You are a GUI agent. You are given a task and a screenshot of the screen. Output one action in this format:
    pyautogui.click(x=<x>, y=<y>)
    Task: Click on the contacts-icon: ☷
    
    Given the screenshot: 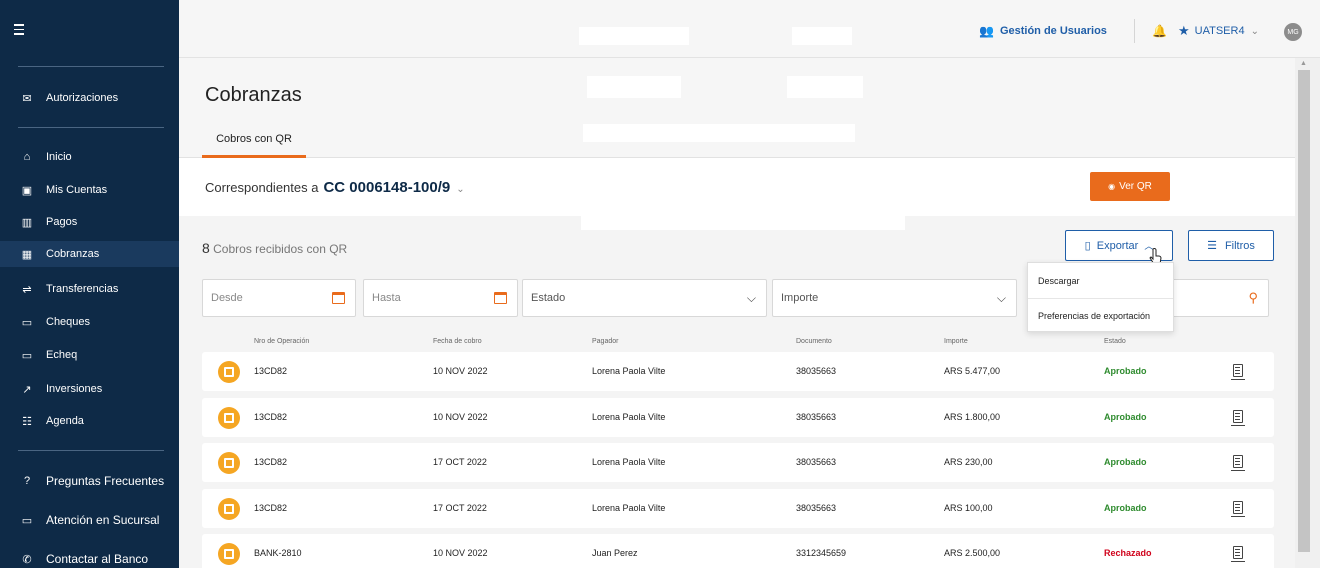 What is the action you would take?
    pyautogui.click(x=27, y=421)
    